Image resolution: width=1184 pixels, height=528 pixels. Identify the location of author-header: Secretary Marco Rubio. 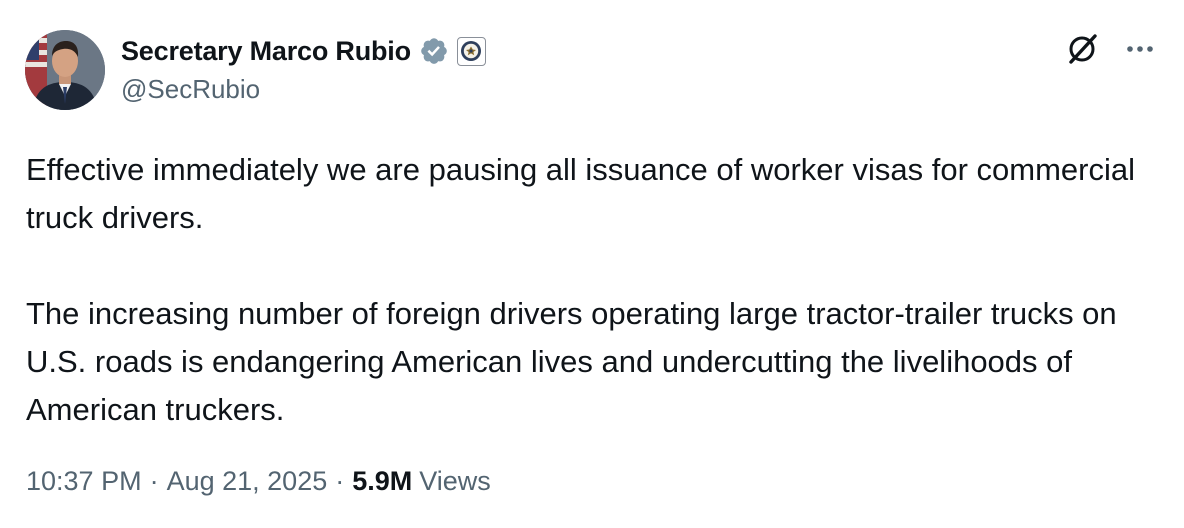
(303, 51).